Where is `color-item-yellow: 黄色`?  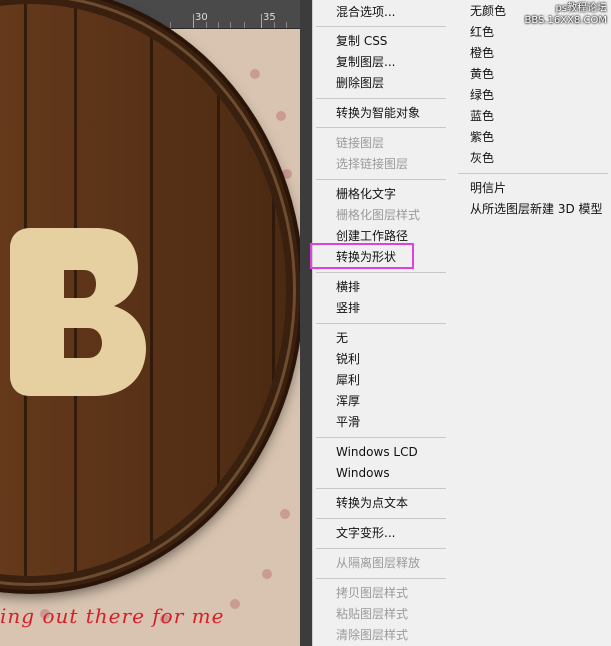
color-item-yellow: 黄色 is located at coordinates (482, 74).